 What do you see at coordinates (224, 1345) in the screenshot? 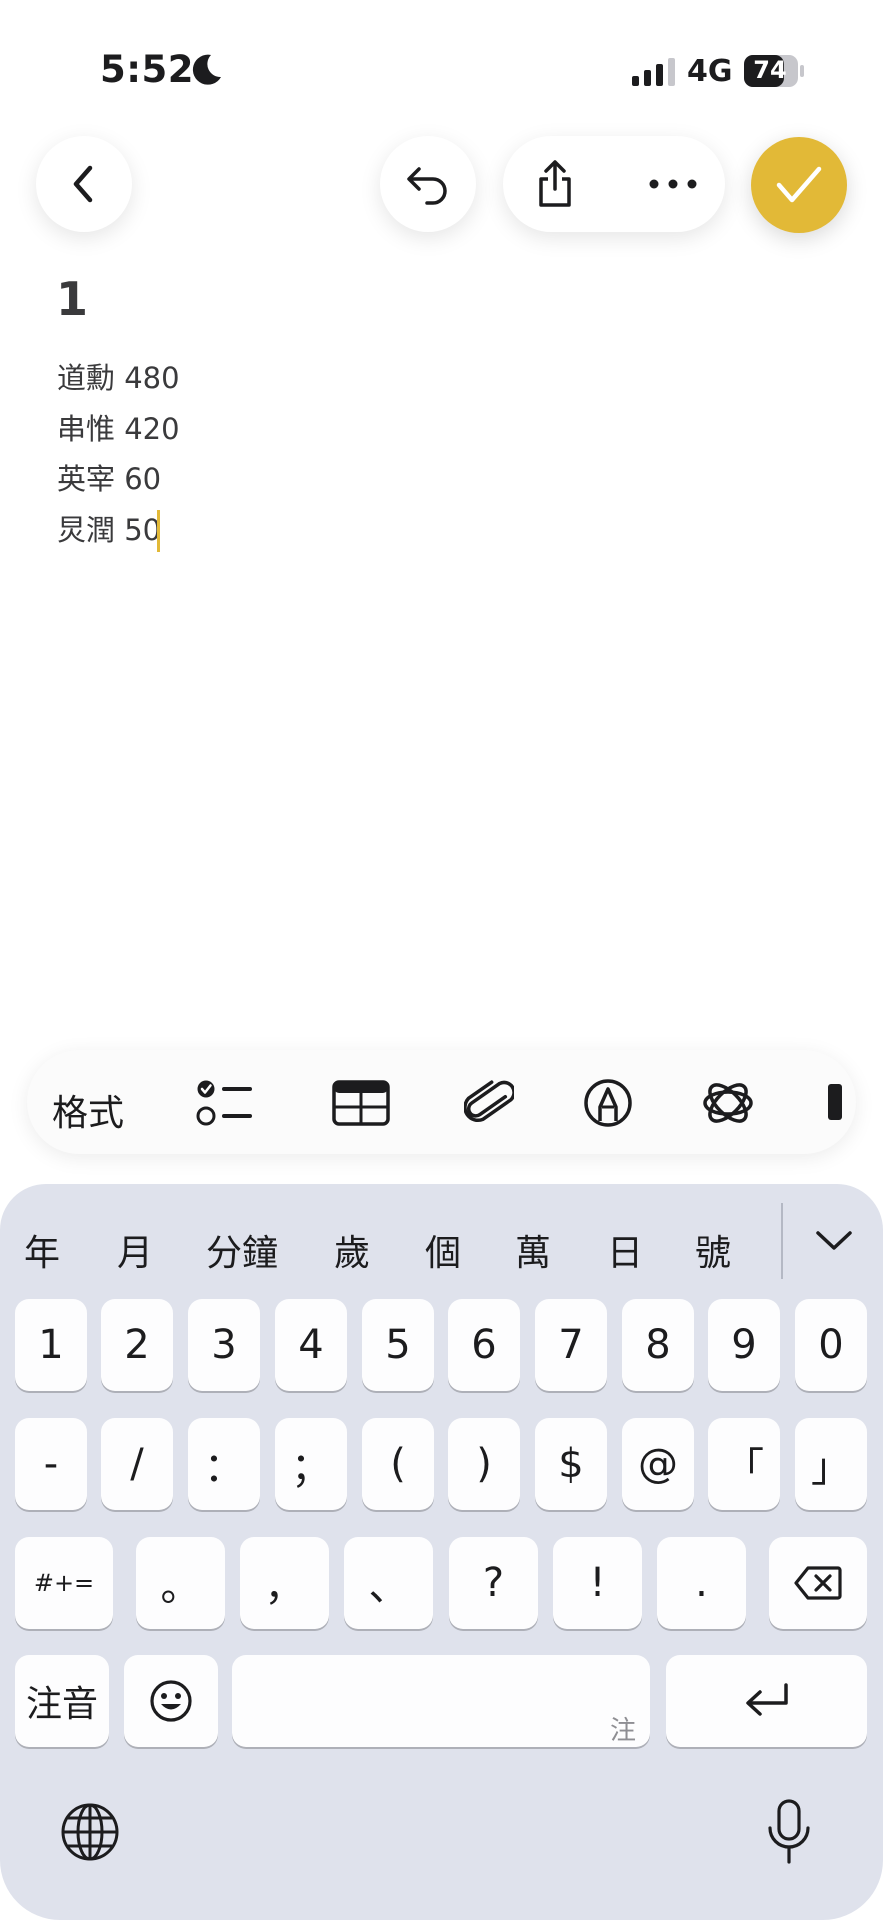
I see `key: 3` at bounding box center [224, 1345].